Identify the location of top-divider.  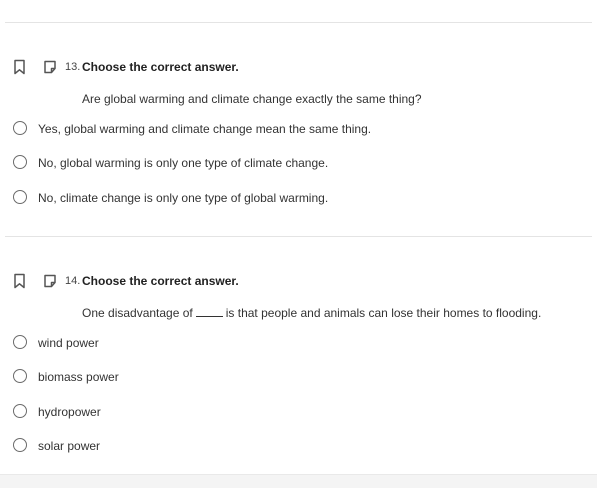
(298, 22).